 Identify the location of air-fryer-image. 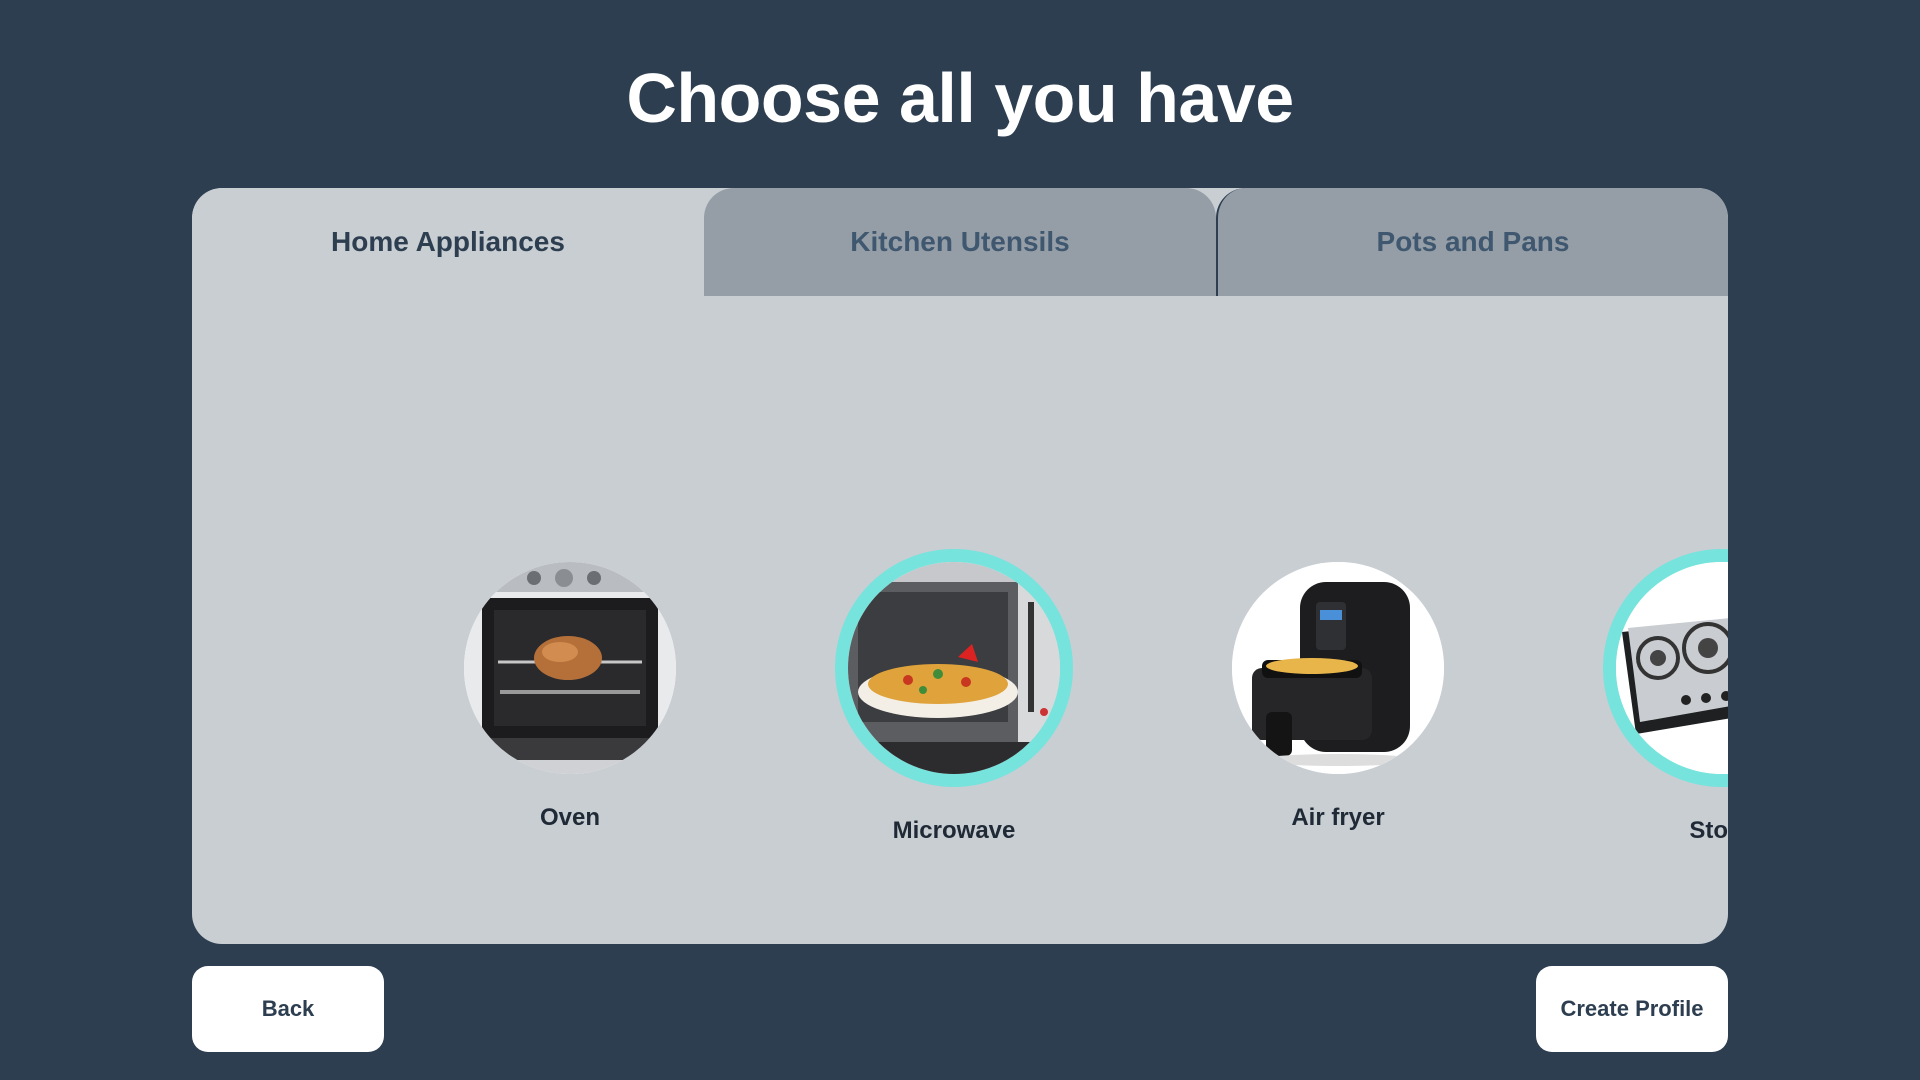
(1338, 668).